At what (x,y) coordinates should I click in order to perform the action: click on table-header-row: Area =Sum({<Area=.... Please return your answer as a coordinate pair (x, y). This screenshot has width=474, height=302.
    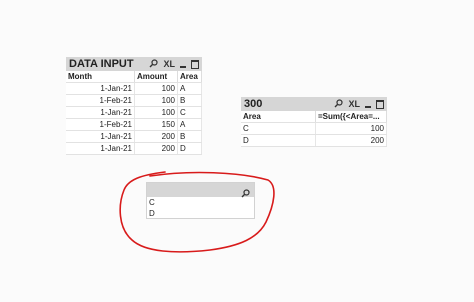
    Looking at the image, I should click on (314, 117).